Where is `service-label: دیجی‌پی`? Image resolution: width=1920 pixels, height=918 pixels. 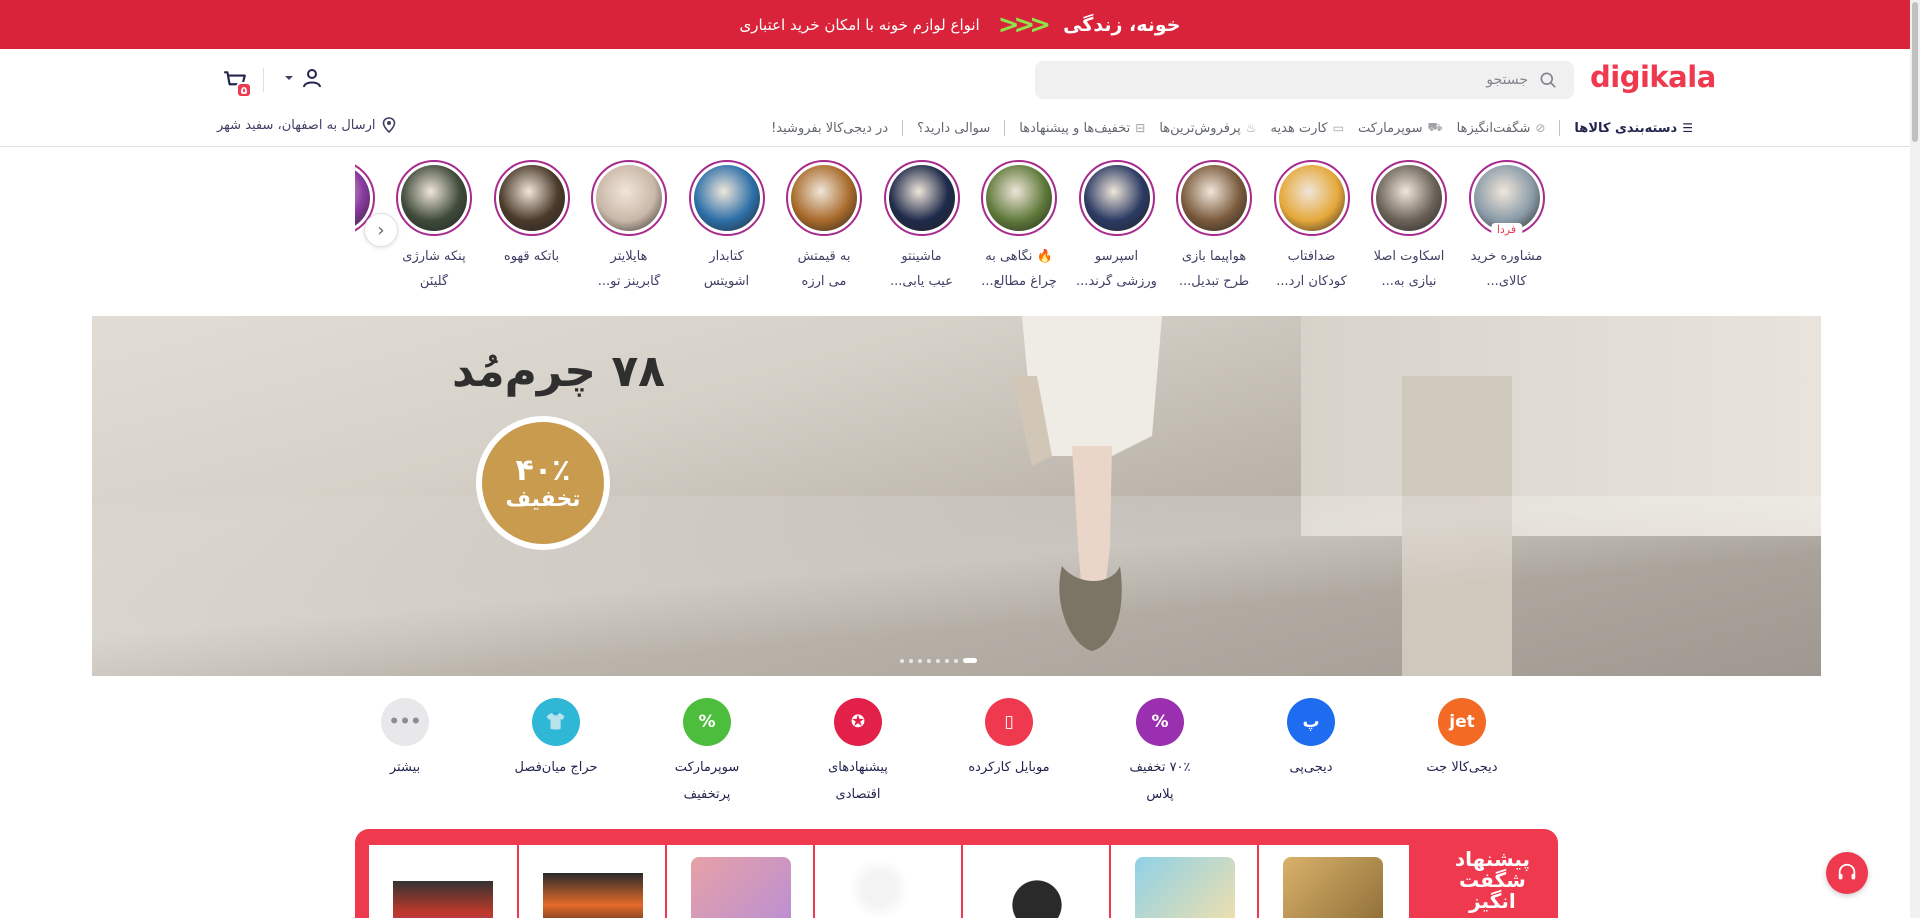 service-label: دیجی‌پی is located at coordinates (1311, 767).